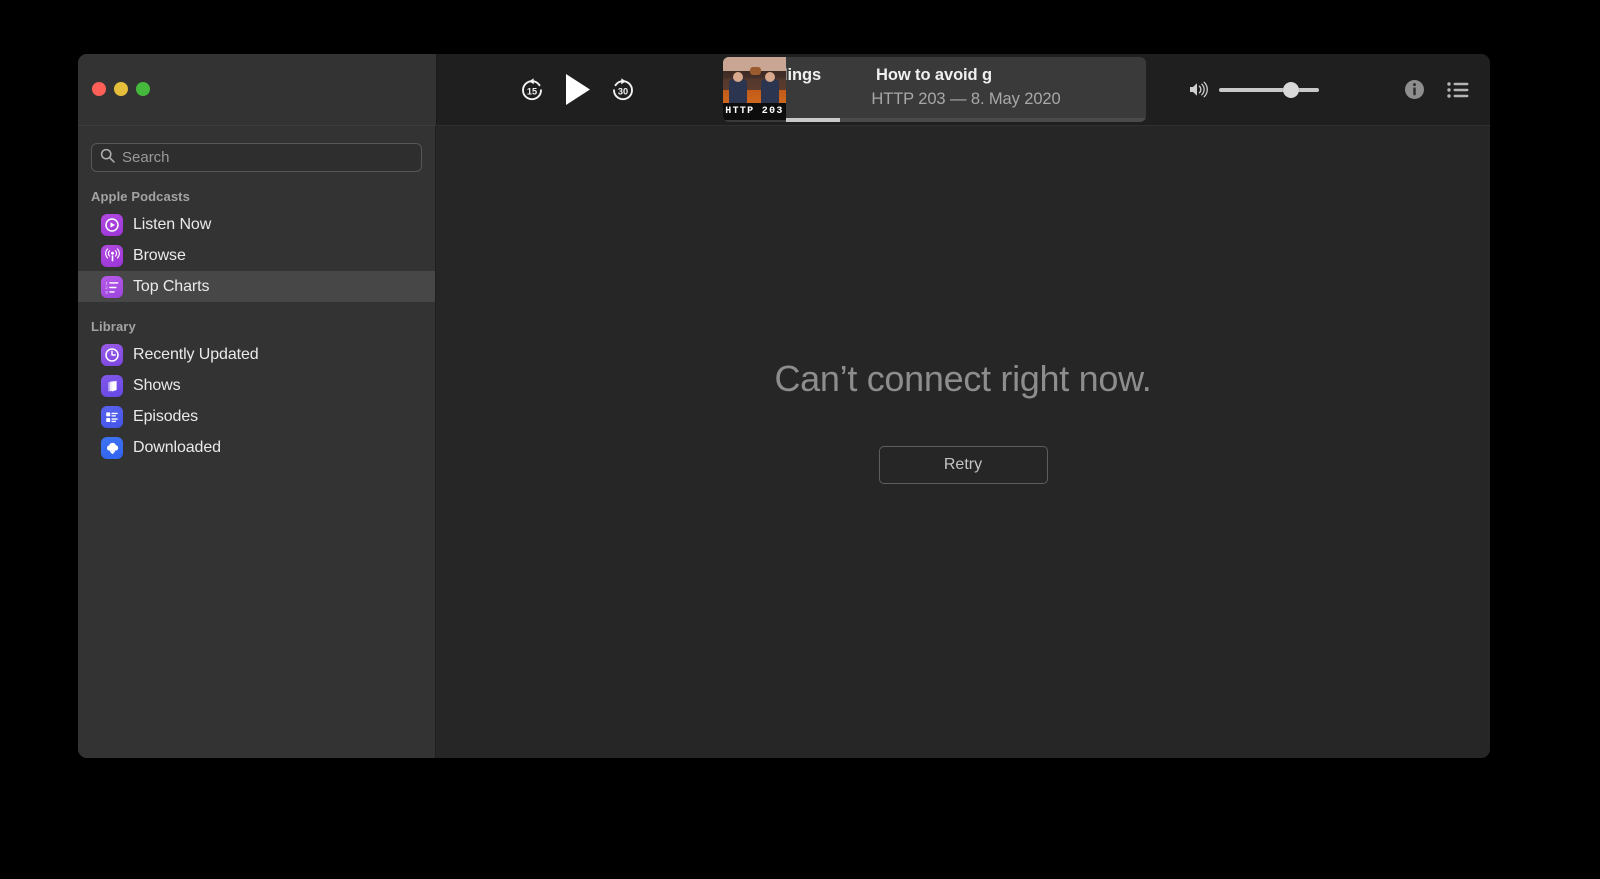 The image size is (1600, 879). I want to click on close-button, so click(99, 89).